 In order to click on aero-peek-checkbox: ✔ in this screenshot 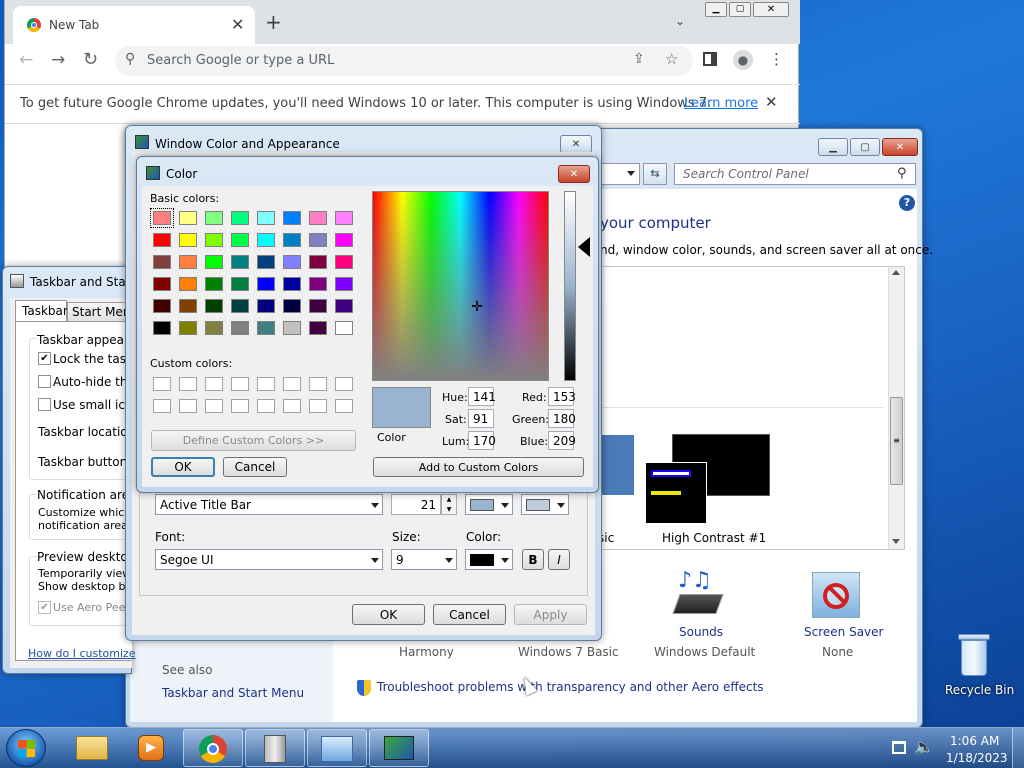, I will do `click(44, 607)`.